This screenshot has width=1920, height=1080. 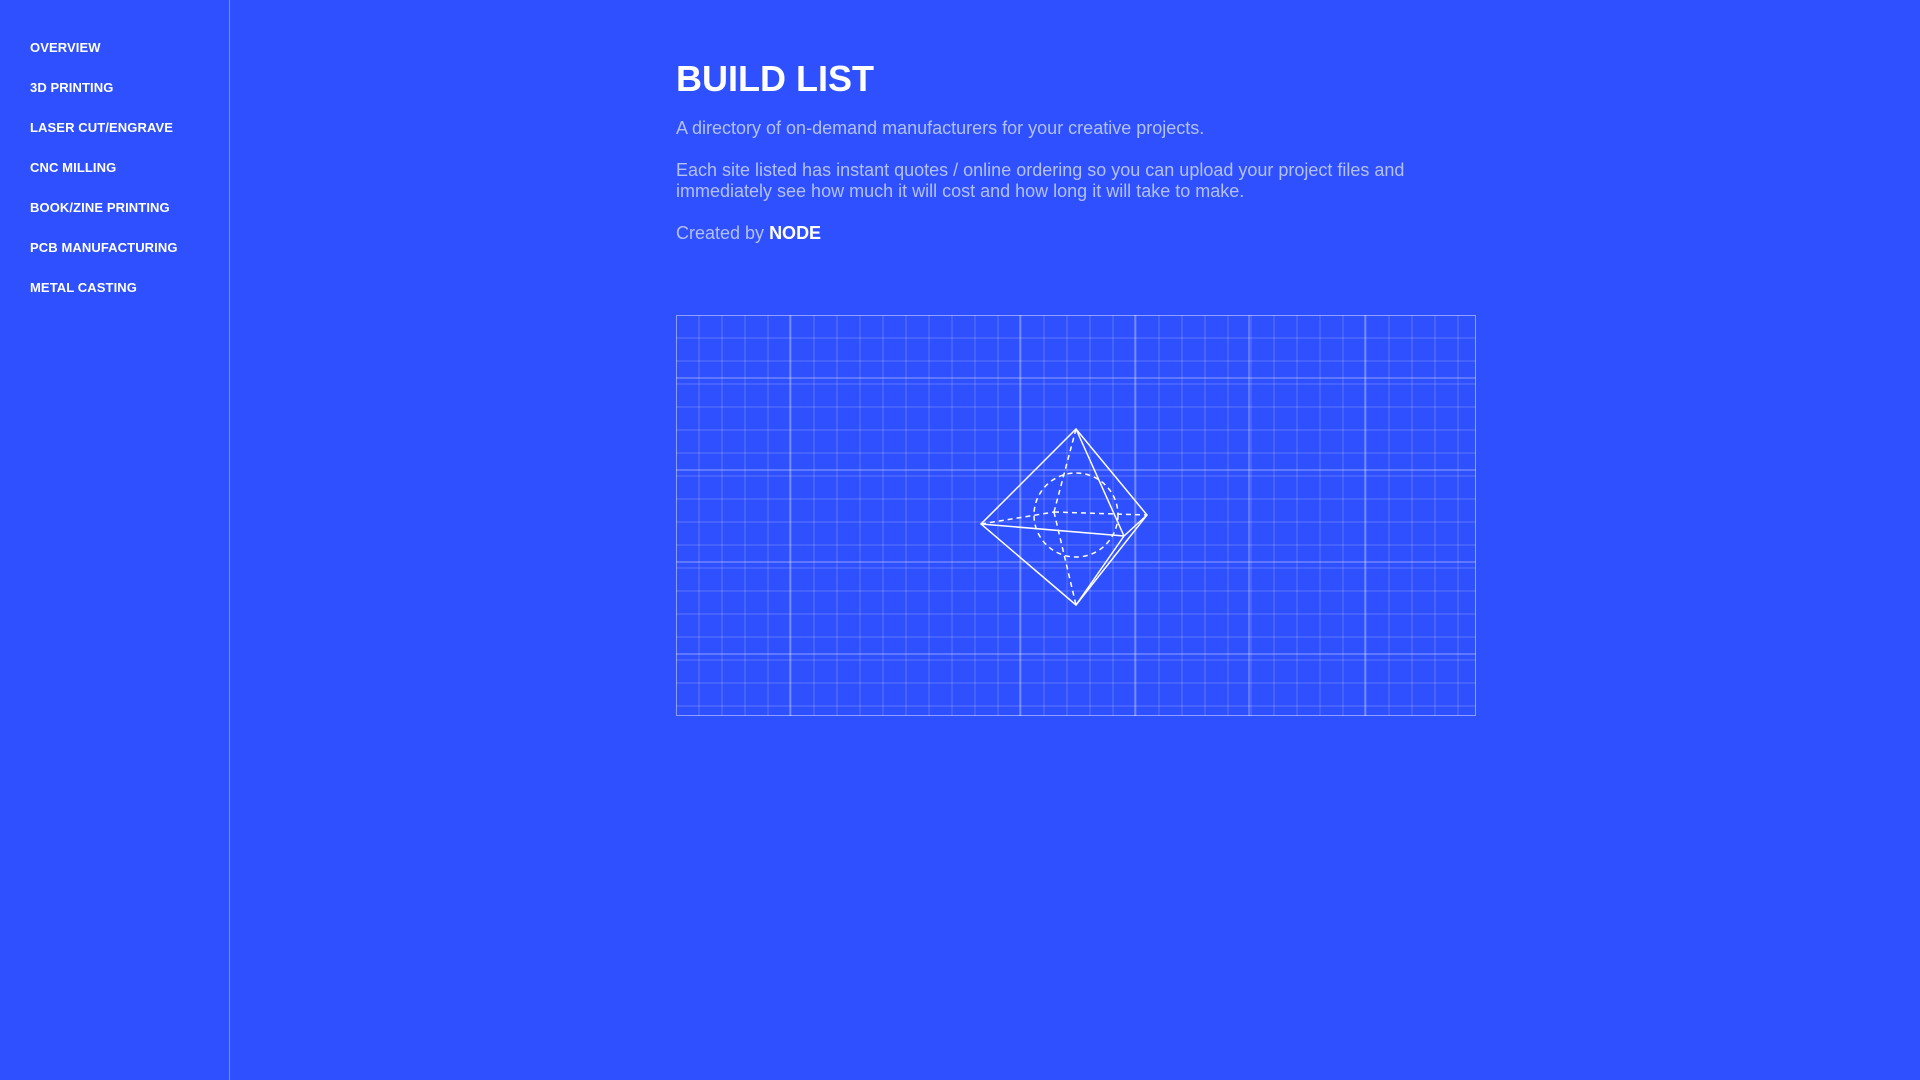 What do you see at coordinates (71, 87) in the screenshot?
I see `sidebar-item-3d-printing: 3D PRINTING` at bounding box center [71, 87].